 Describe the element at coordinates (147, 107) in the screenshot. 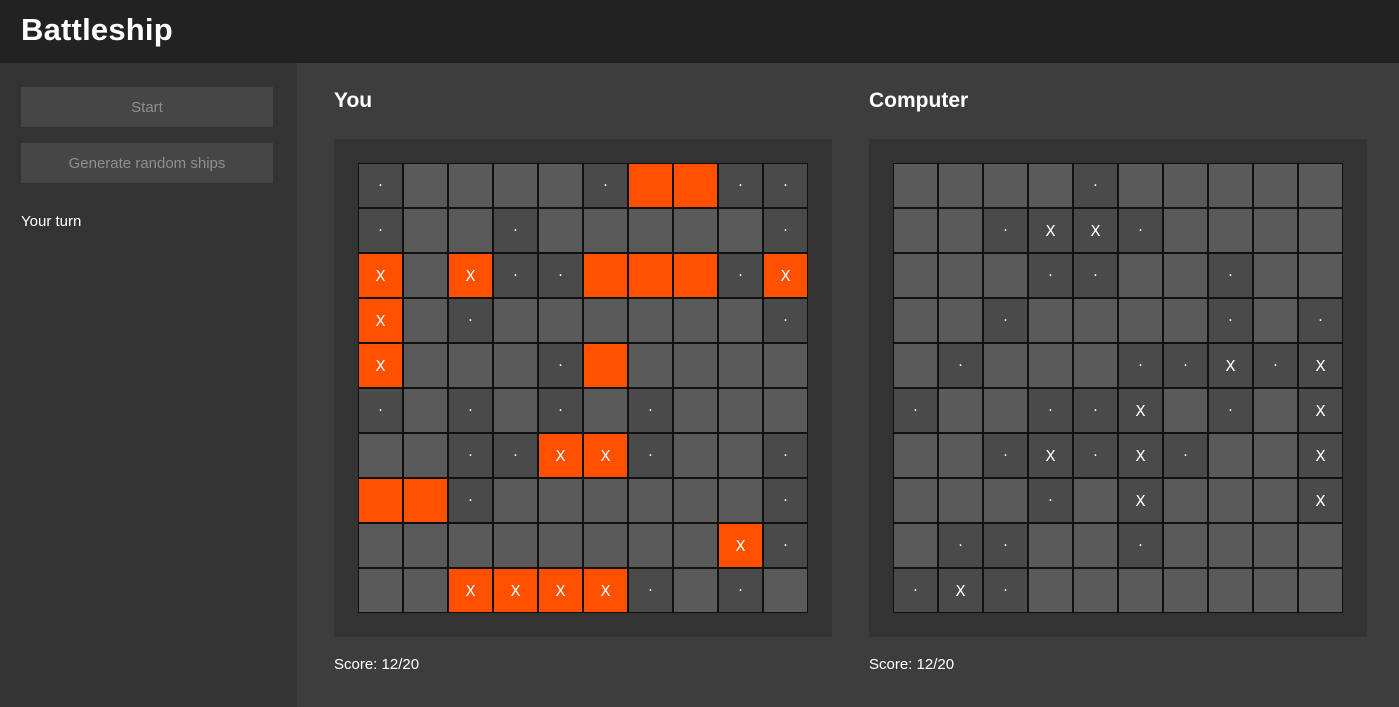

I see `start-button: Start` at that location.